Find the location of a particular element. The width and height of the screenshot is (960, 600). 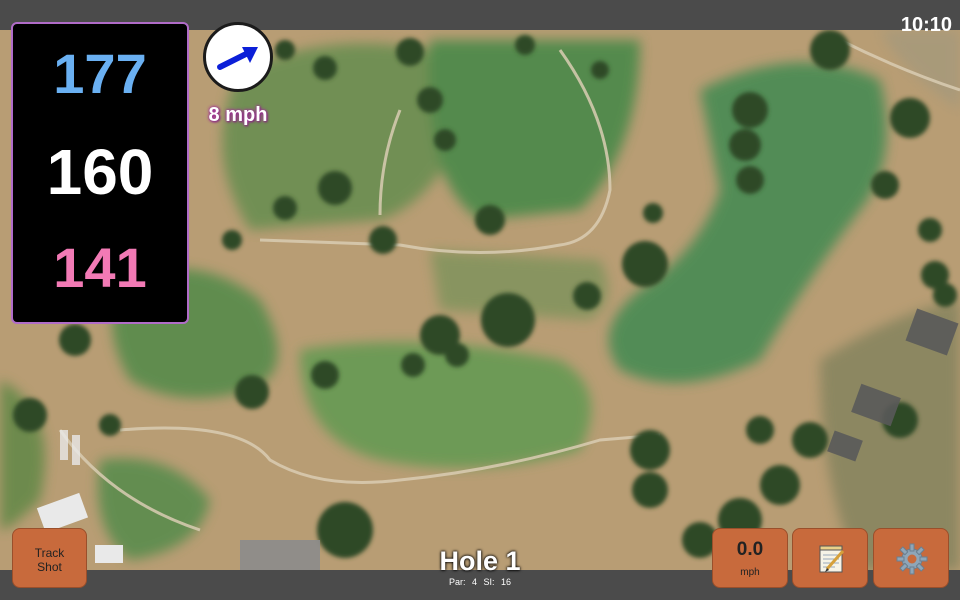

speed-button: 0.0 mph is located at coordinates (750, 558).